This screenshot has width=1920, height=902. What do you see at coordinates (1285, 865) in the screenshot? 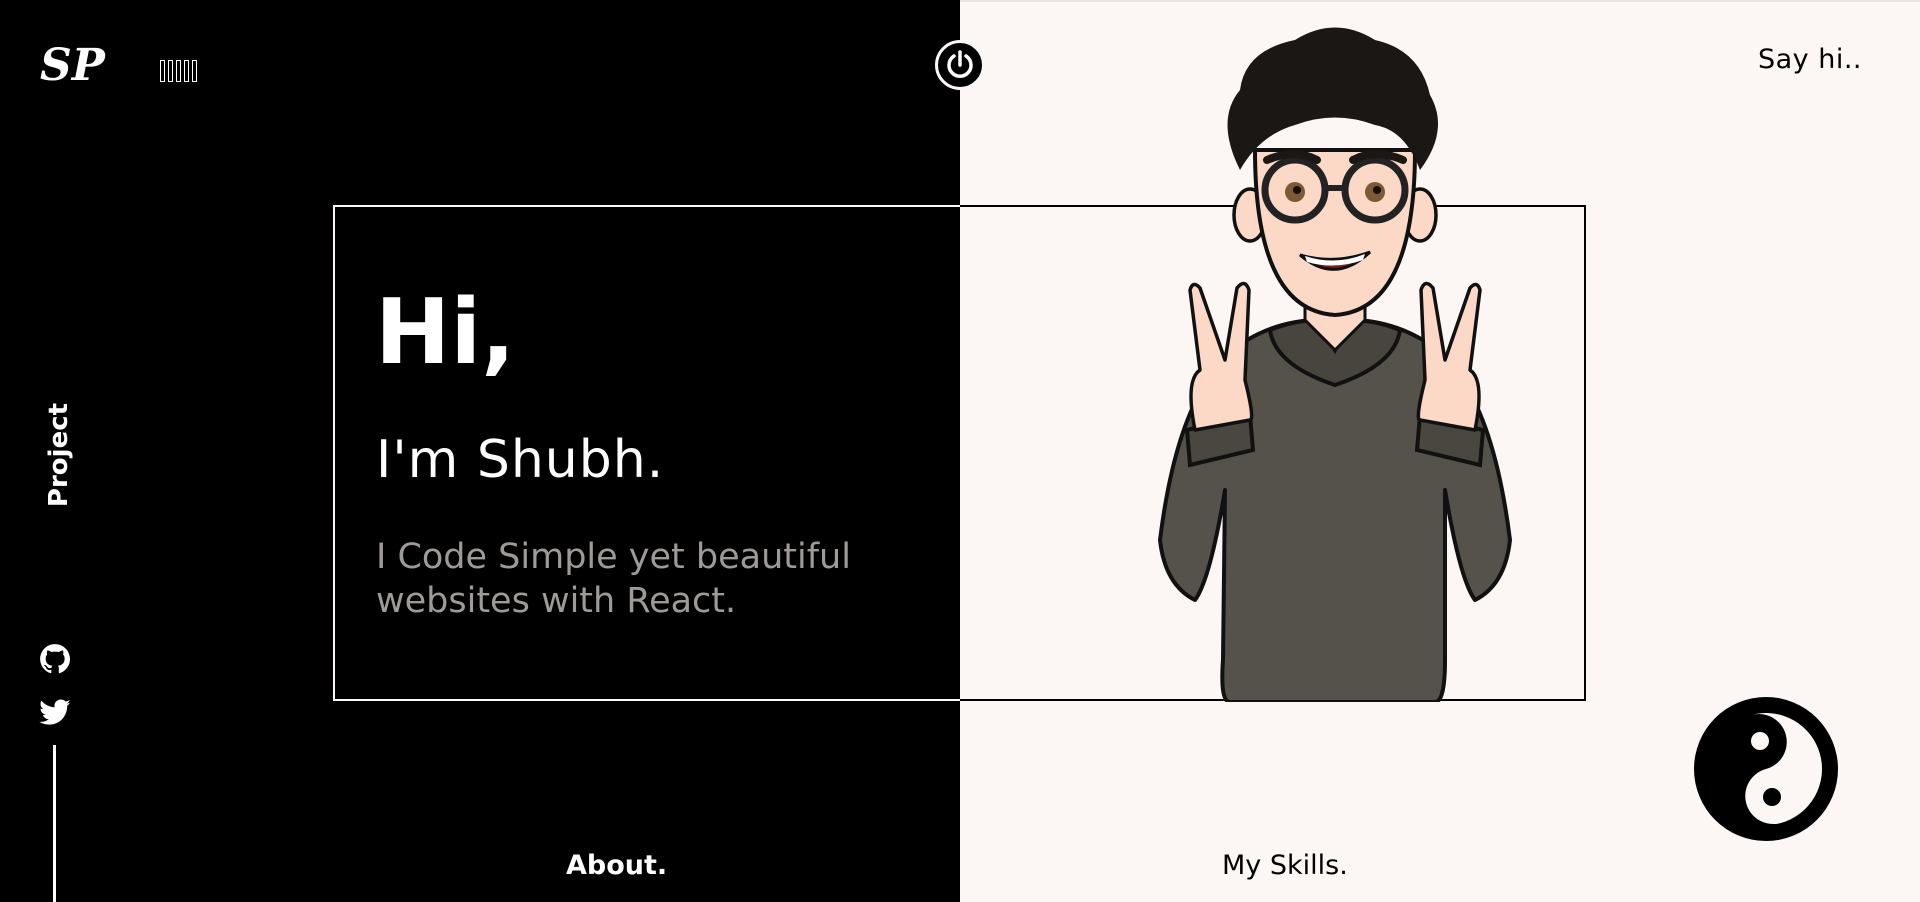
I see `skills-link: My Skills.` at bounding box center [1285, 865].